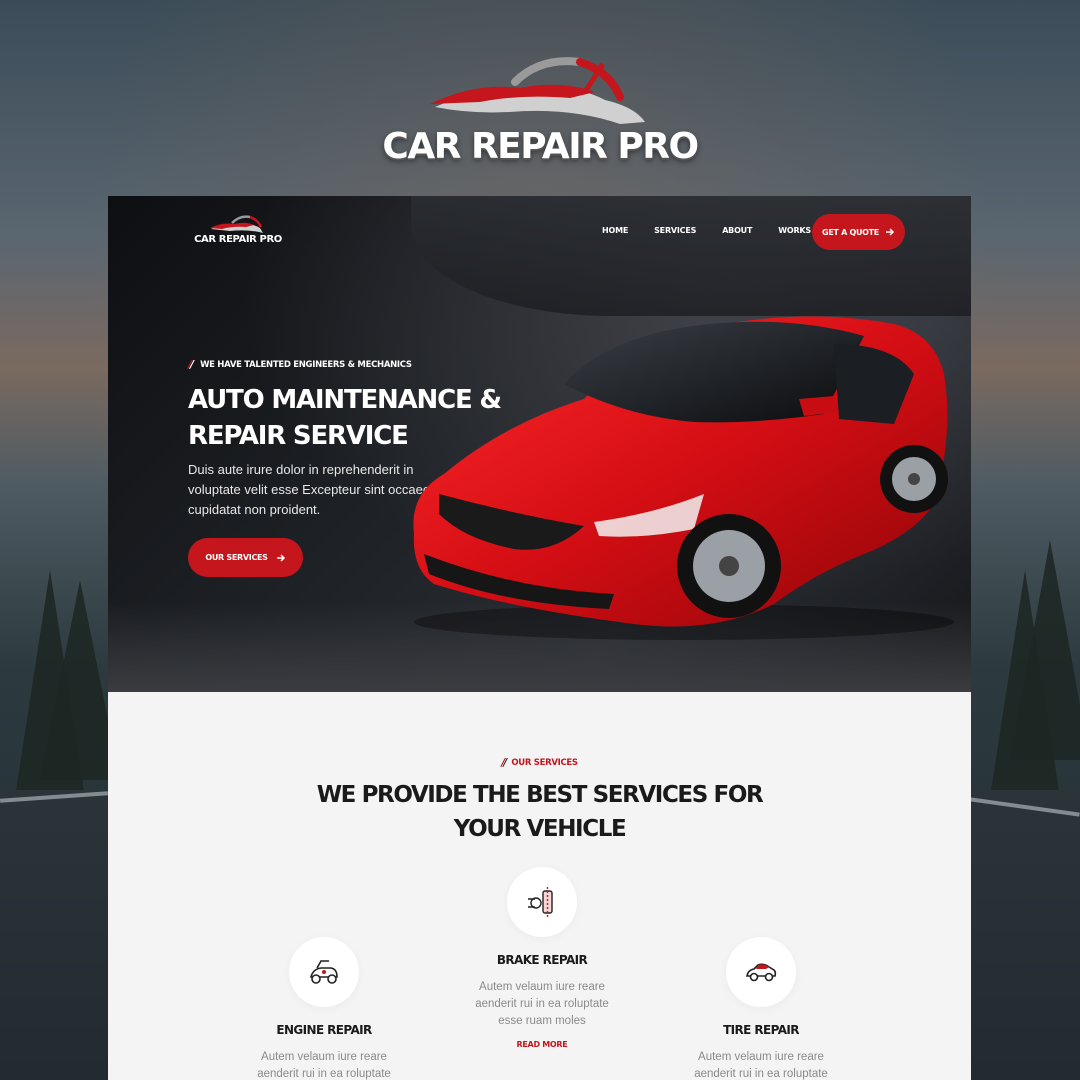 This screenshot has width=1080, height=1080. I want to click on tire-car-icon, so click(761, 972).